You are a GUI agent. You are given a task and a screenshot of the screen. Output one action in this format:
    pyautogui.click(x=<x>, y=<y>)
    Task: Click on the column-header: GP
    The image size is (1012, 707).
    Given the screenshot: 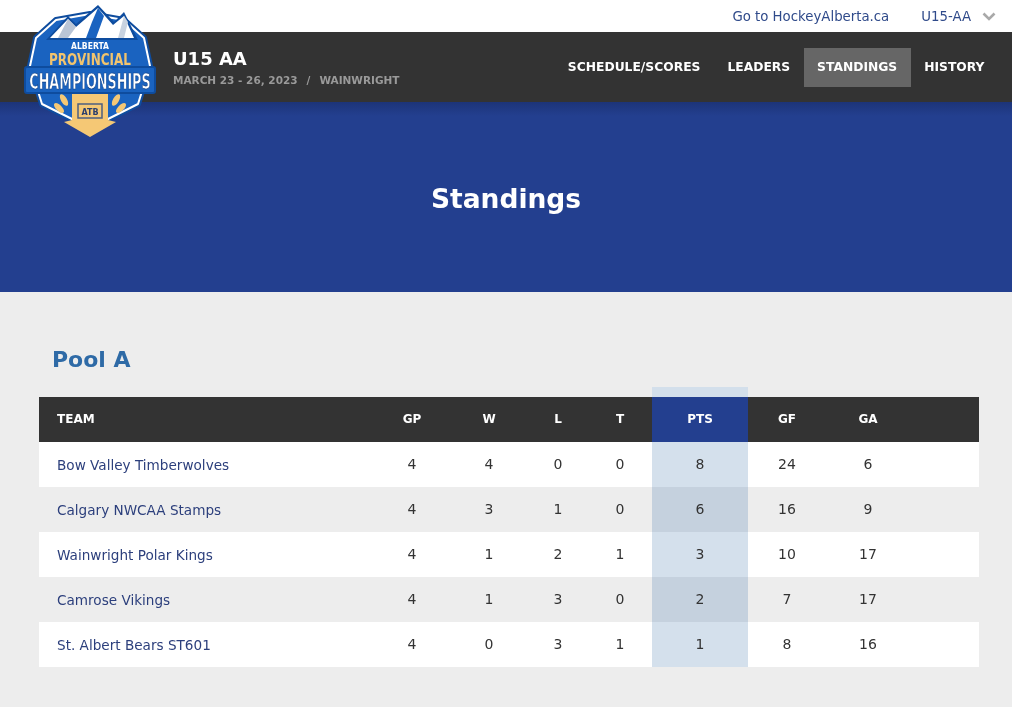 What is the action you would take?
    pyautogui.click(x=412, y=419)
    